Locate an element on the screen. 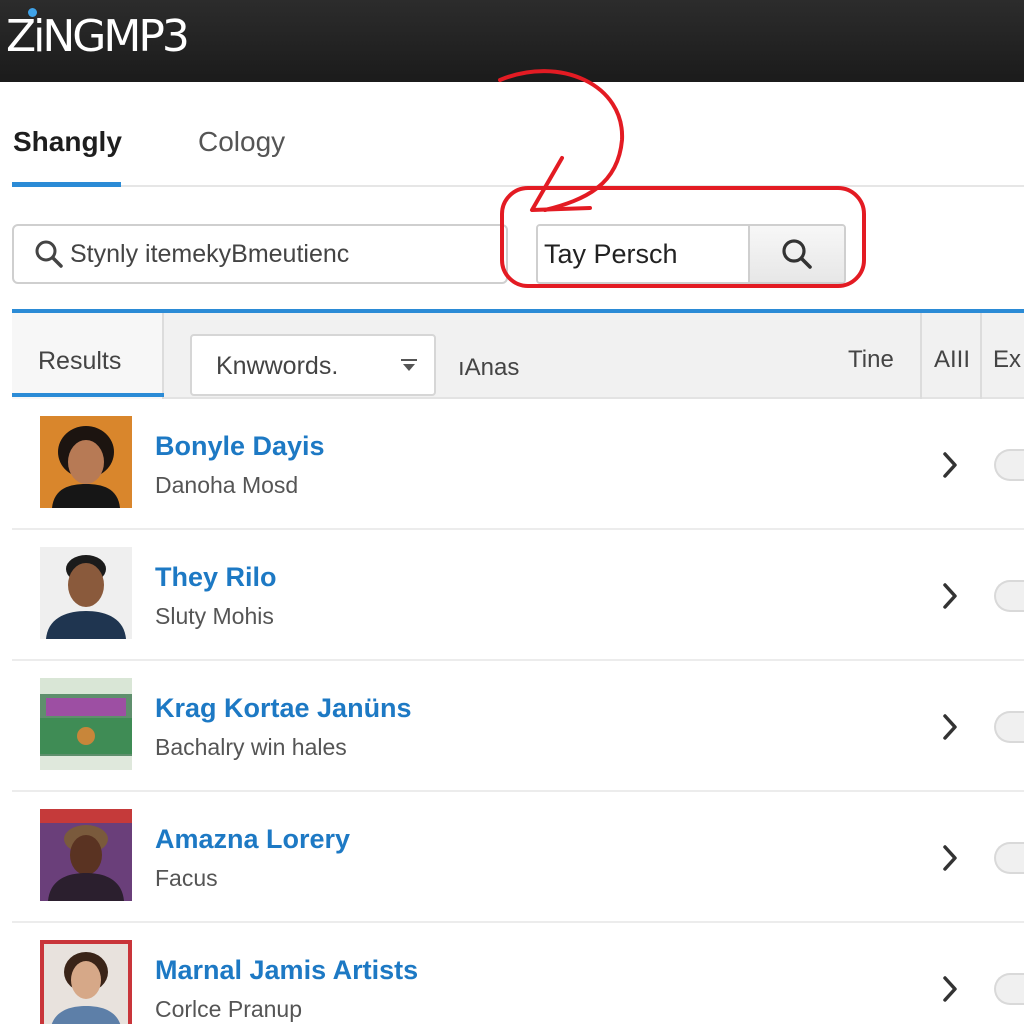 This screenshot has width=1024, height=1024. chevron-down-icon is located at coordinates (409, 365).